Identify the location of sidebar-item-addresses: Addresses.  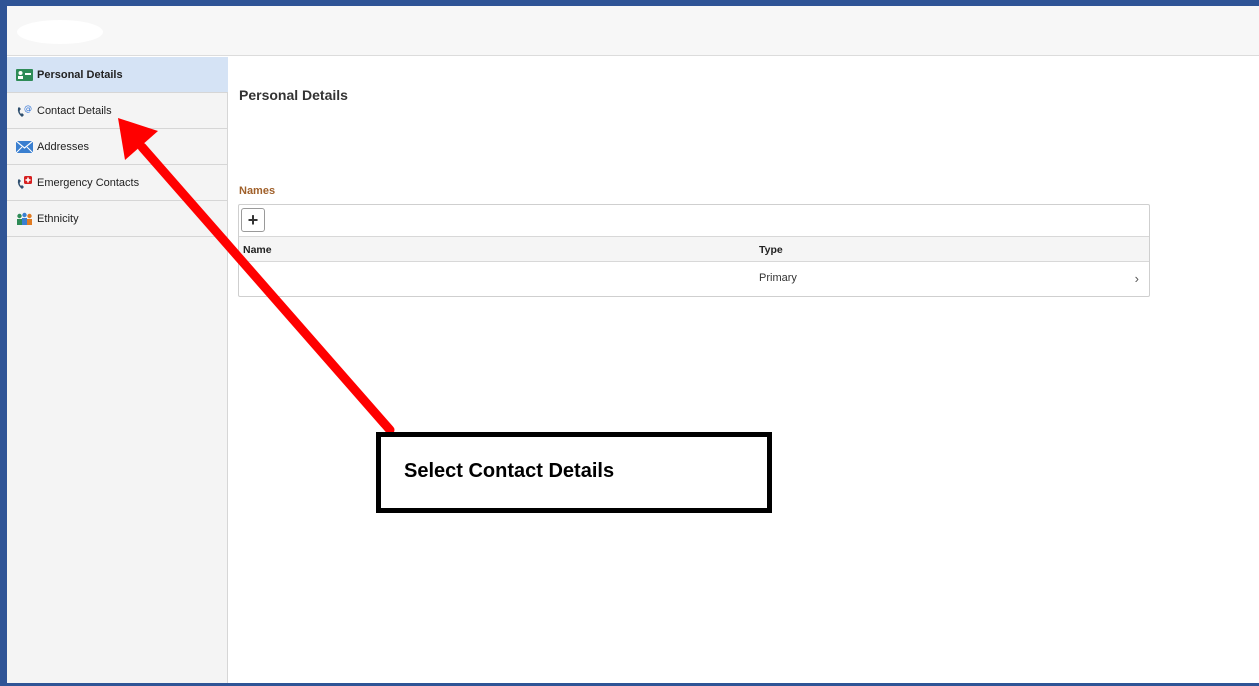
(117, 147).